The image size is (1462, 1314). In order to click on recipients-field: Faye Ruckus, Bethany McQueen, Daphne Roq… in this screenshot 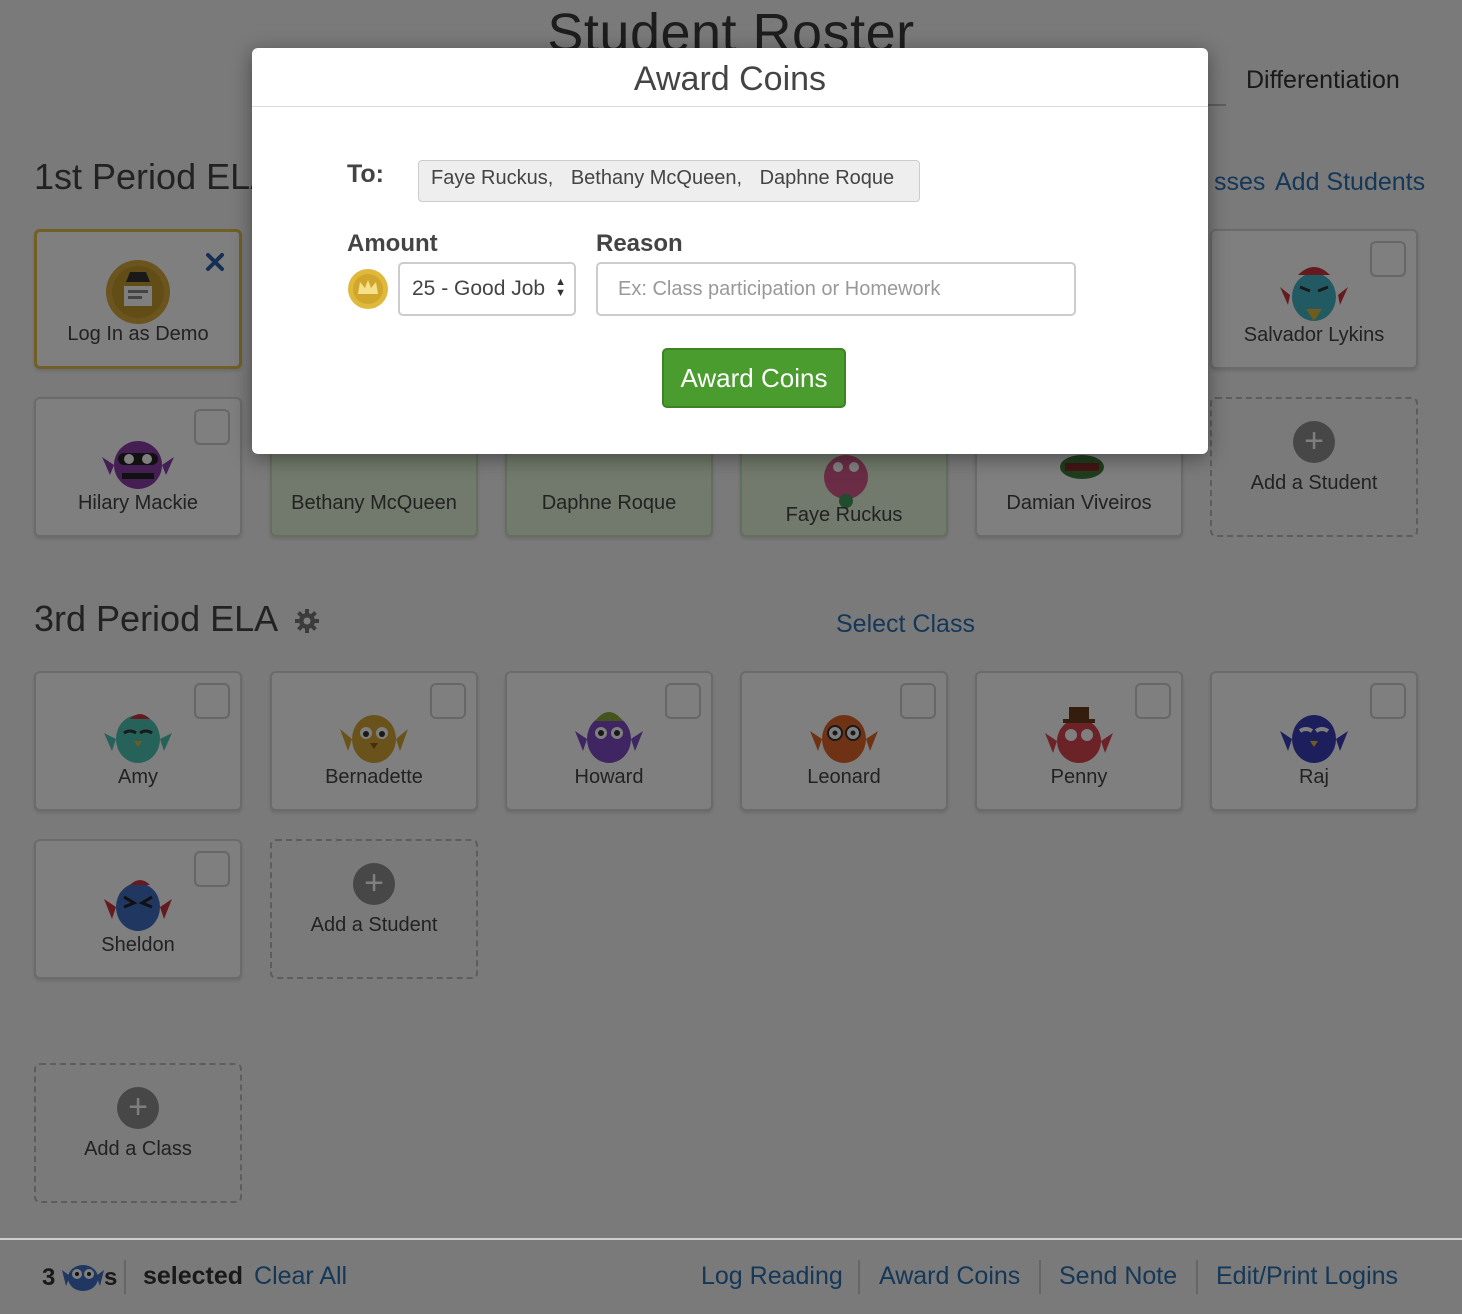, I will do `click(669, 181)`.